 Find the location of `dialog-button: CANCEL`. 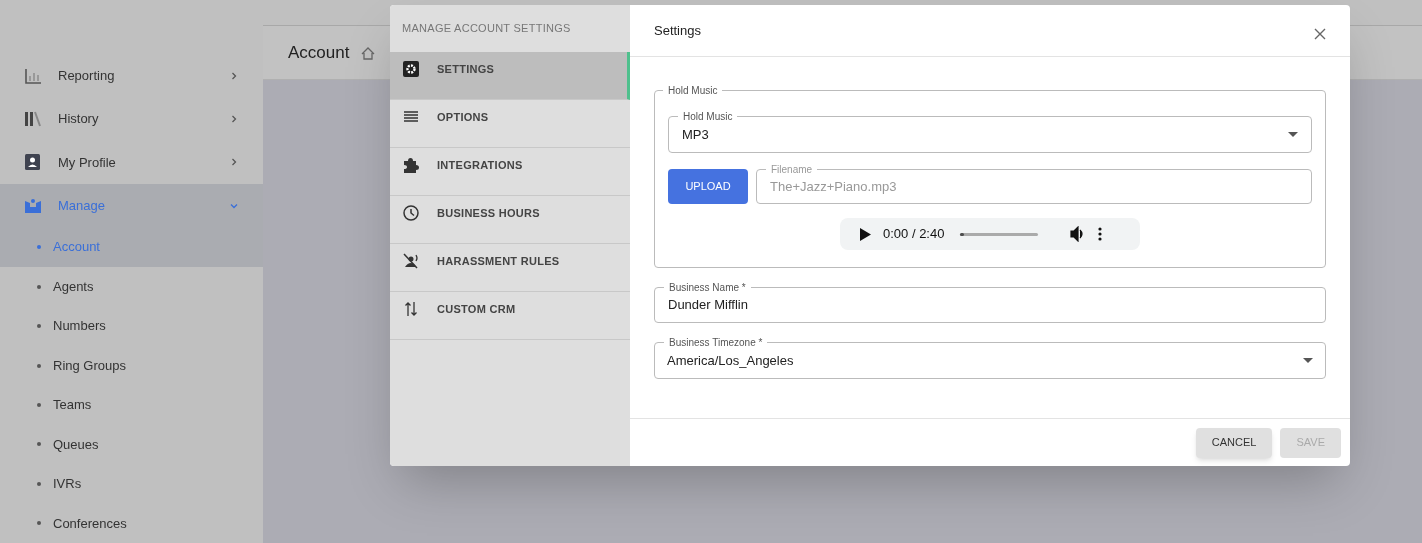

dialog-button: CANCEL is located at coordinates (1234, 442).